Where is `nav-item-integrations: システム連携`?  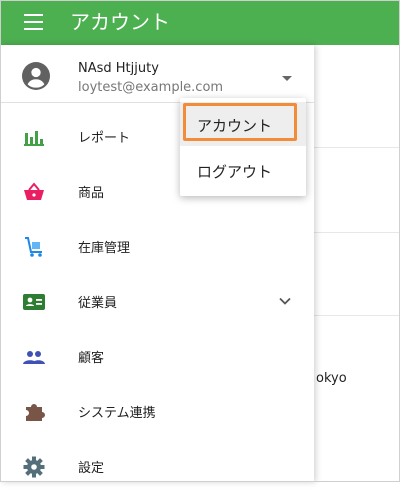 nav-item-integrations: システム連携 is located at coordinates (157, 411).